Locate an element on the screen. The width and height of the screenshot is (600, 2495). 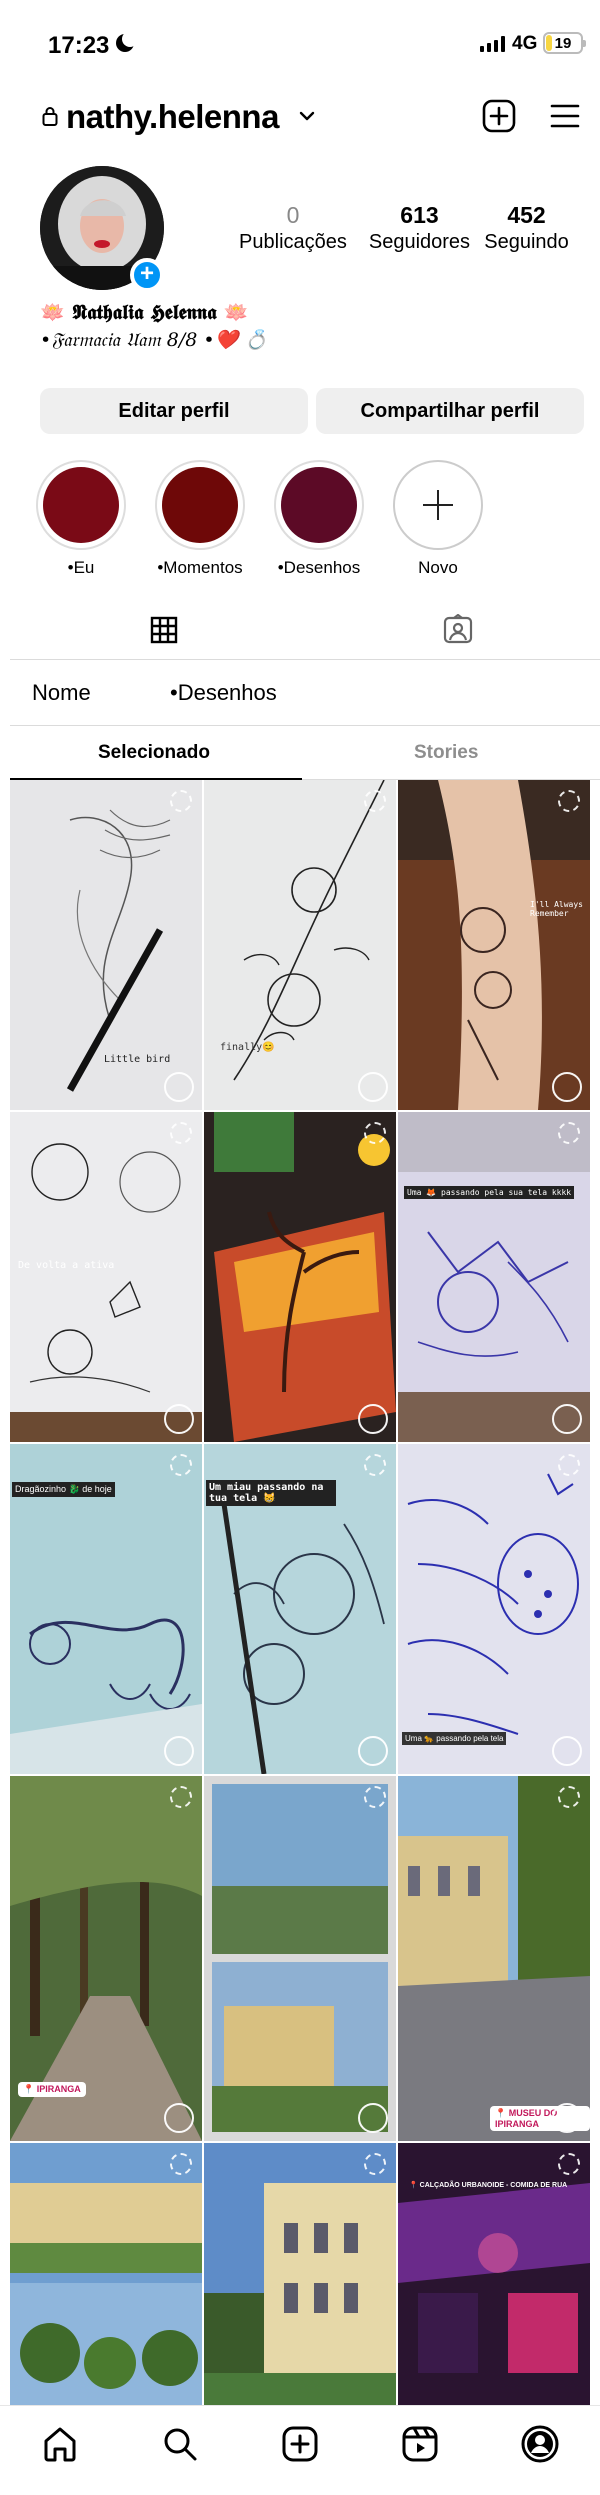
stat-followers: 613 Seguidores is located at coordinates (419, 228).